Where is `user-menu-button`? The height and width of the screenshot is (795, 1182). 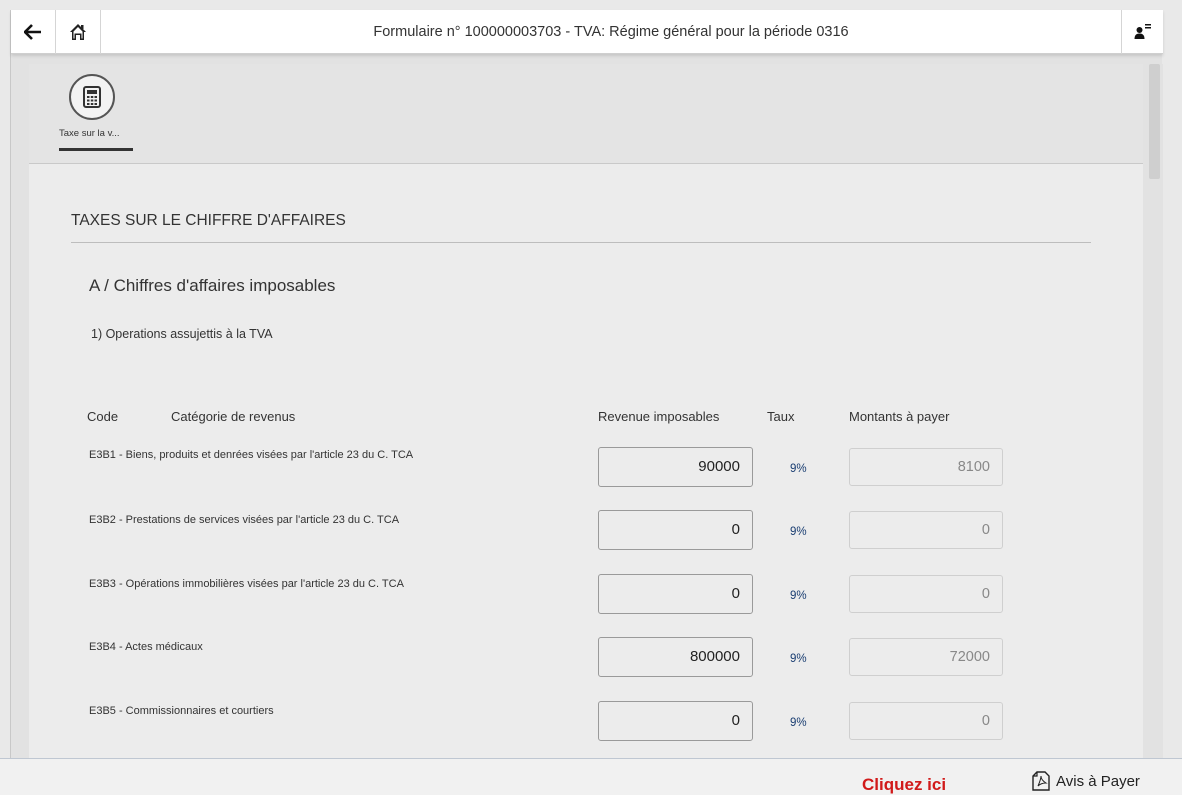
user-menu-button is located at coordinates (1142, 31).